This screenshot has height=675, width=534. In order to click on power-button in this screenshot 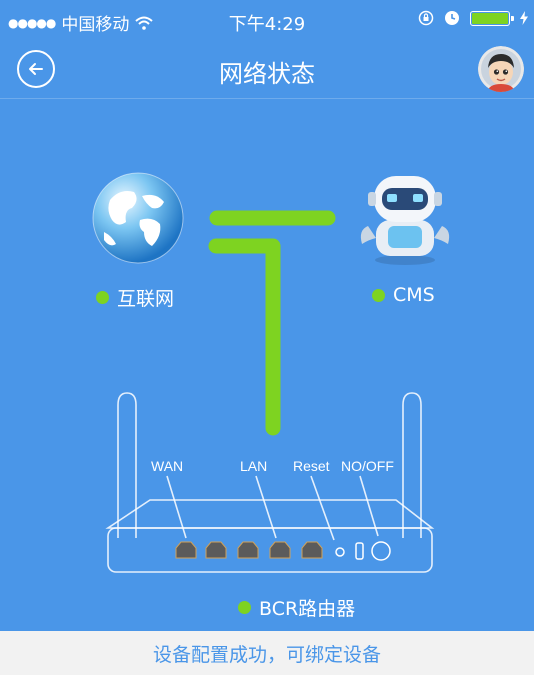, I will do `click(381, 551)`.